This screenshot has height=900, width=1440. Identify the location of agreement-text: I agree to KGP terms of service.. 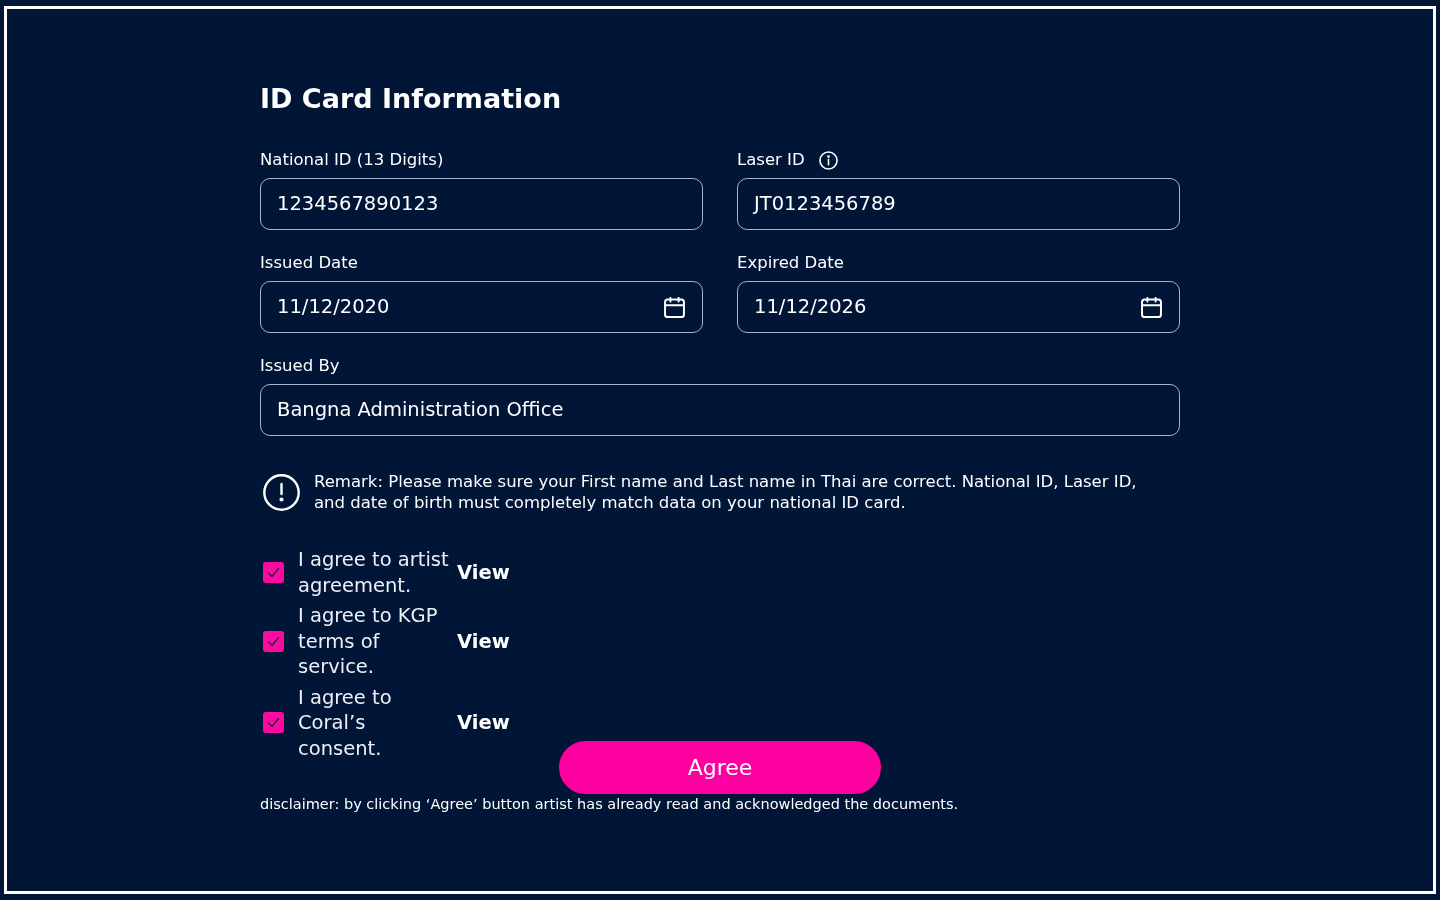
(368, 641).